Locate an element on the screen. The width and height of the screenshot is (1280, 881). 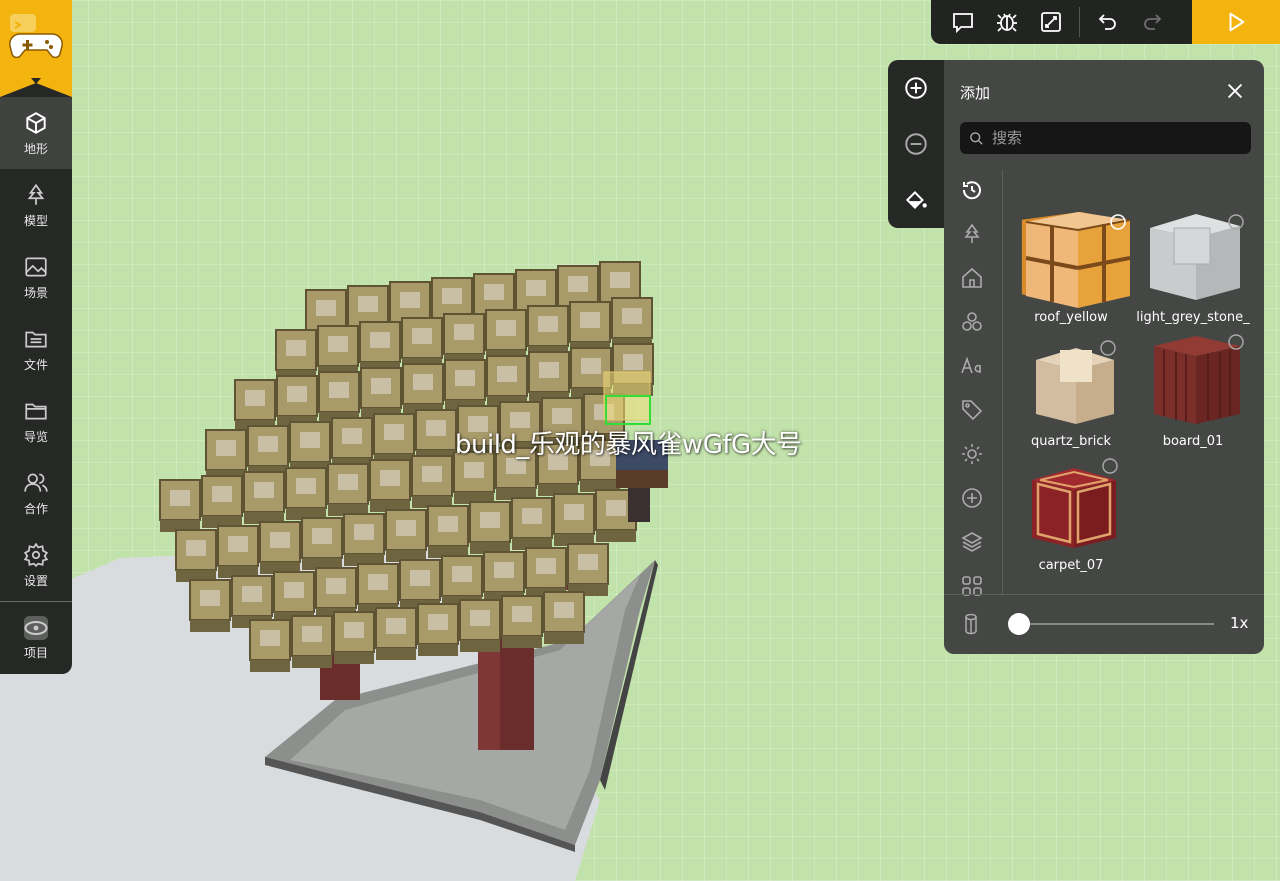
search-box is located at coordinates (1105, 138).